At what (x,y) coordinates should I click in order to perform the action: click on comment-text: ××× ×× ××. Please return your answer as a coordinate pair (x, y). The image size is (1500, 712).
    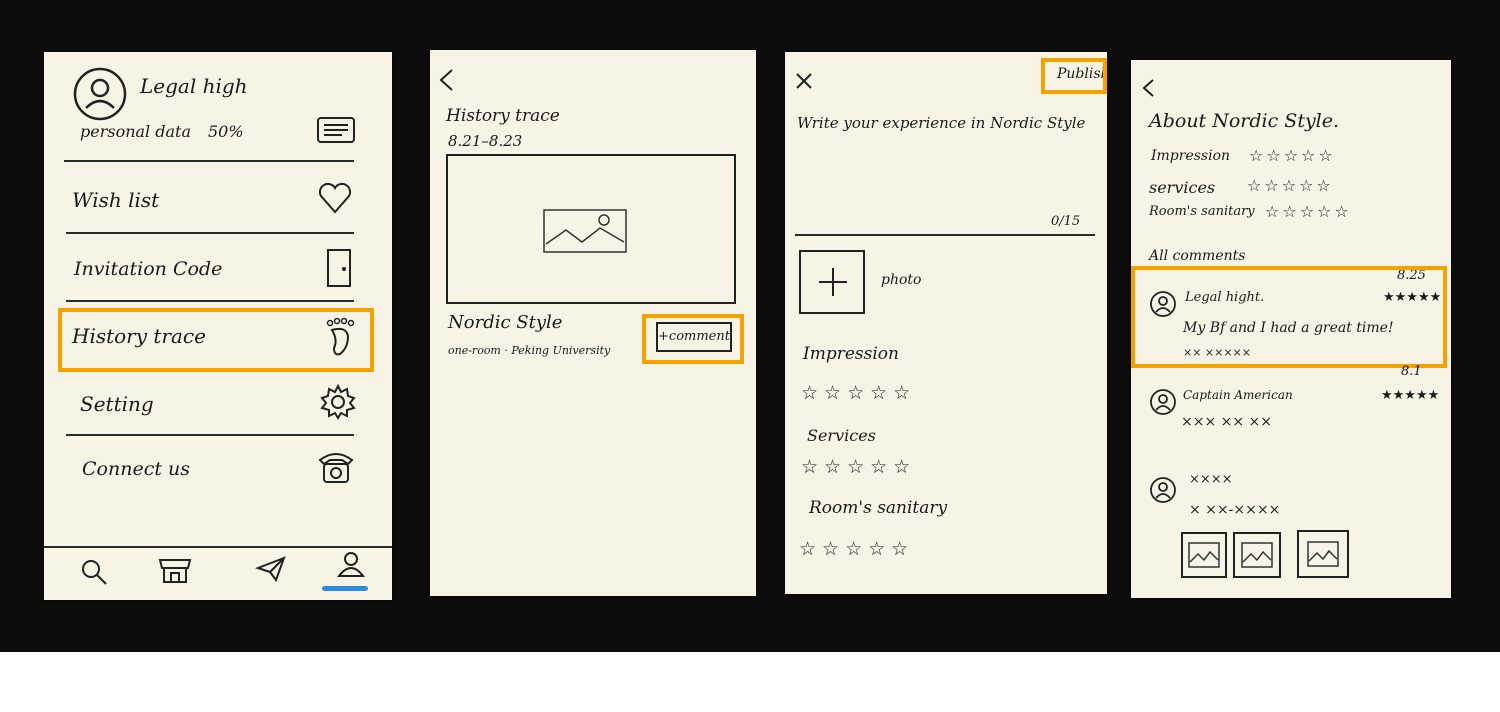
    Looking at the image, I should click on (1227, 422).